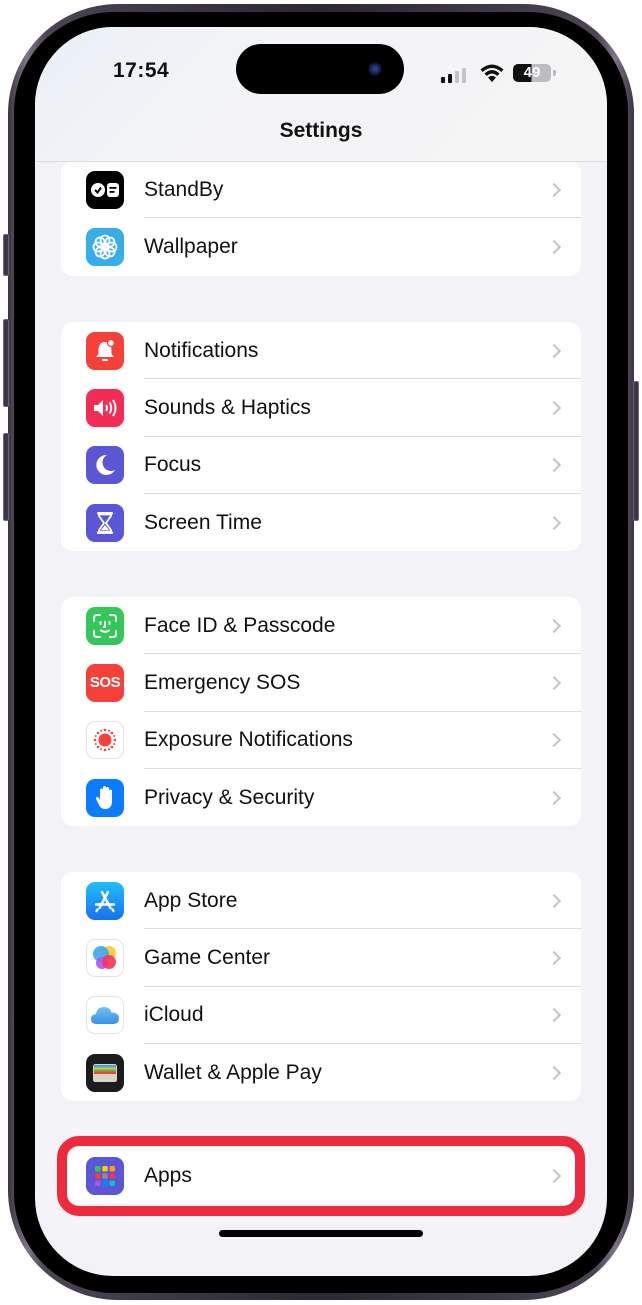 The height and width of the screenshot is (1305, 642). Describe the element at coordinates (191, 900) in the screenshot. I see `settings-item-label: App Store` at that location.